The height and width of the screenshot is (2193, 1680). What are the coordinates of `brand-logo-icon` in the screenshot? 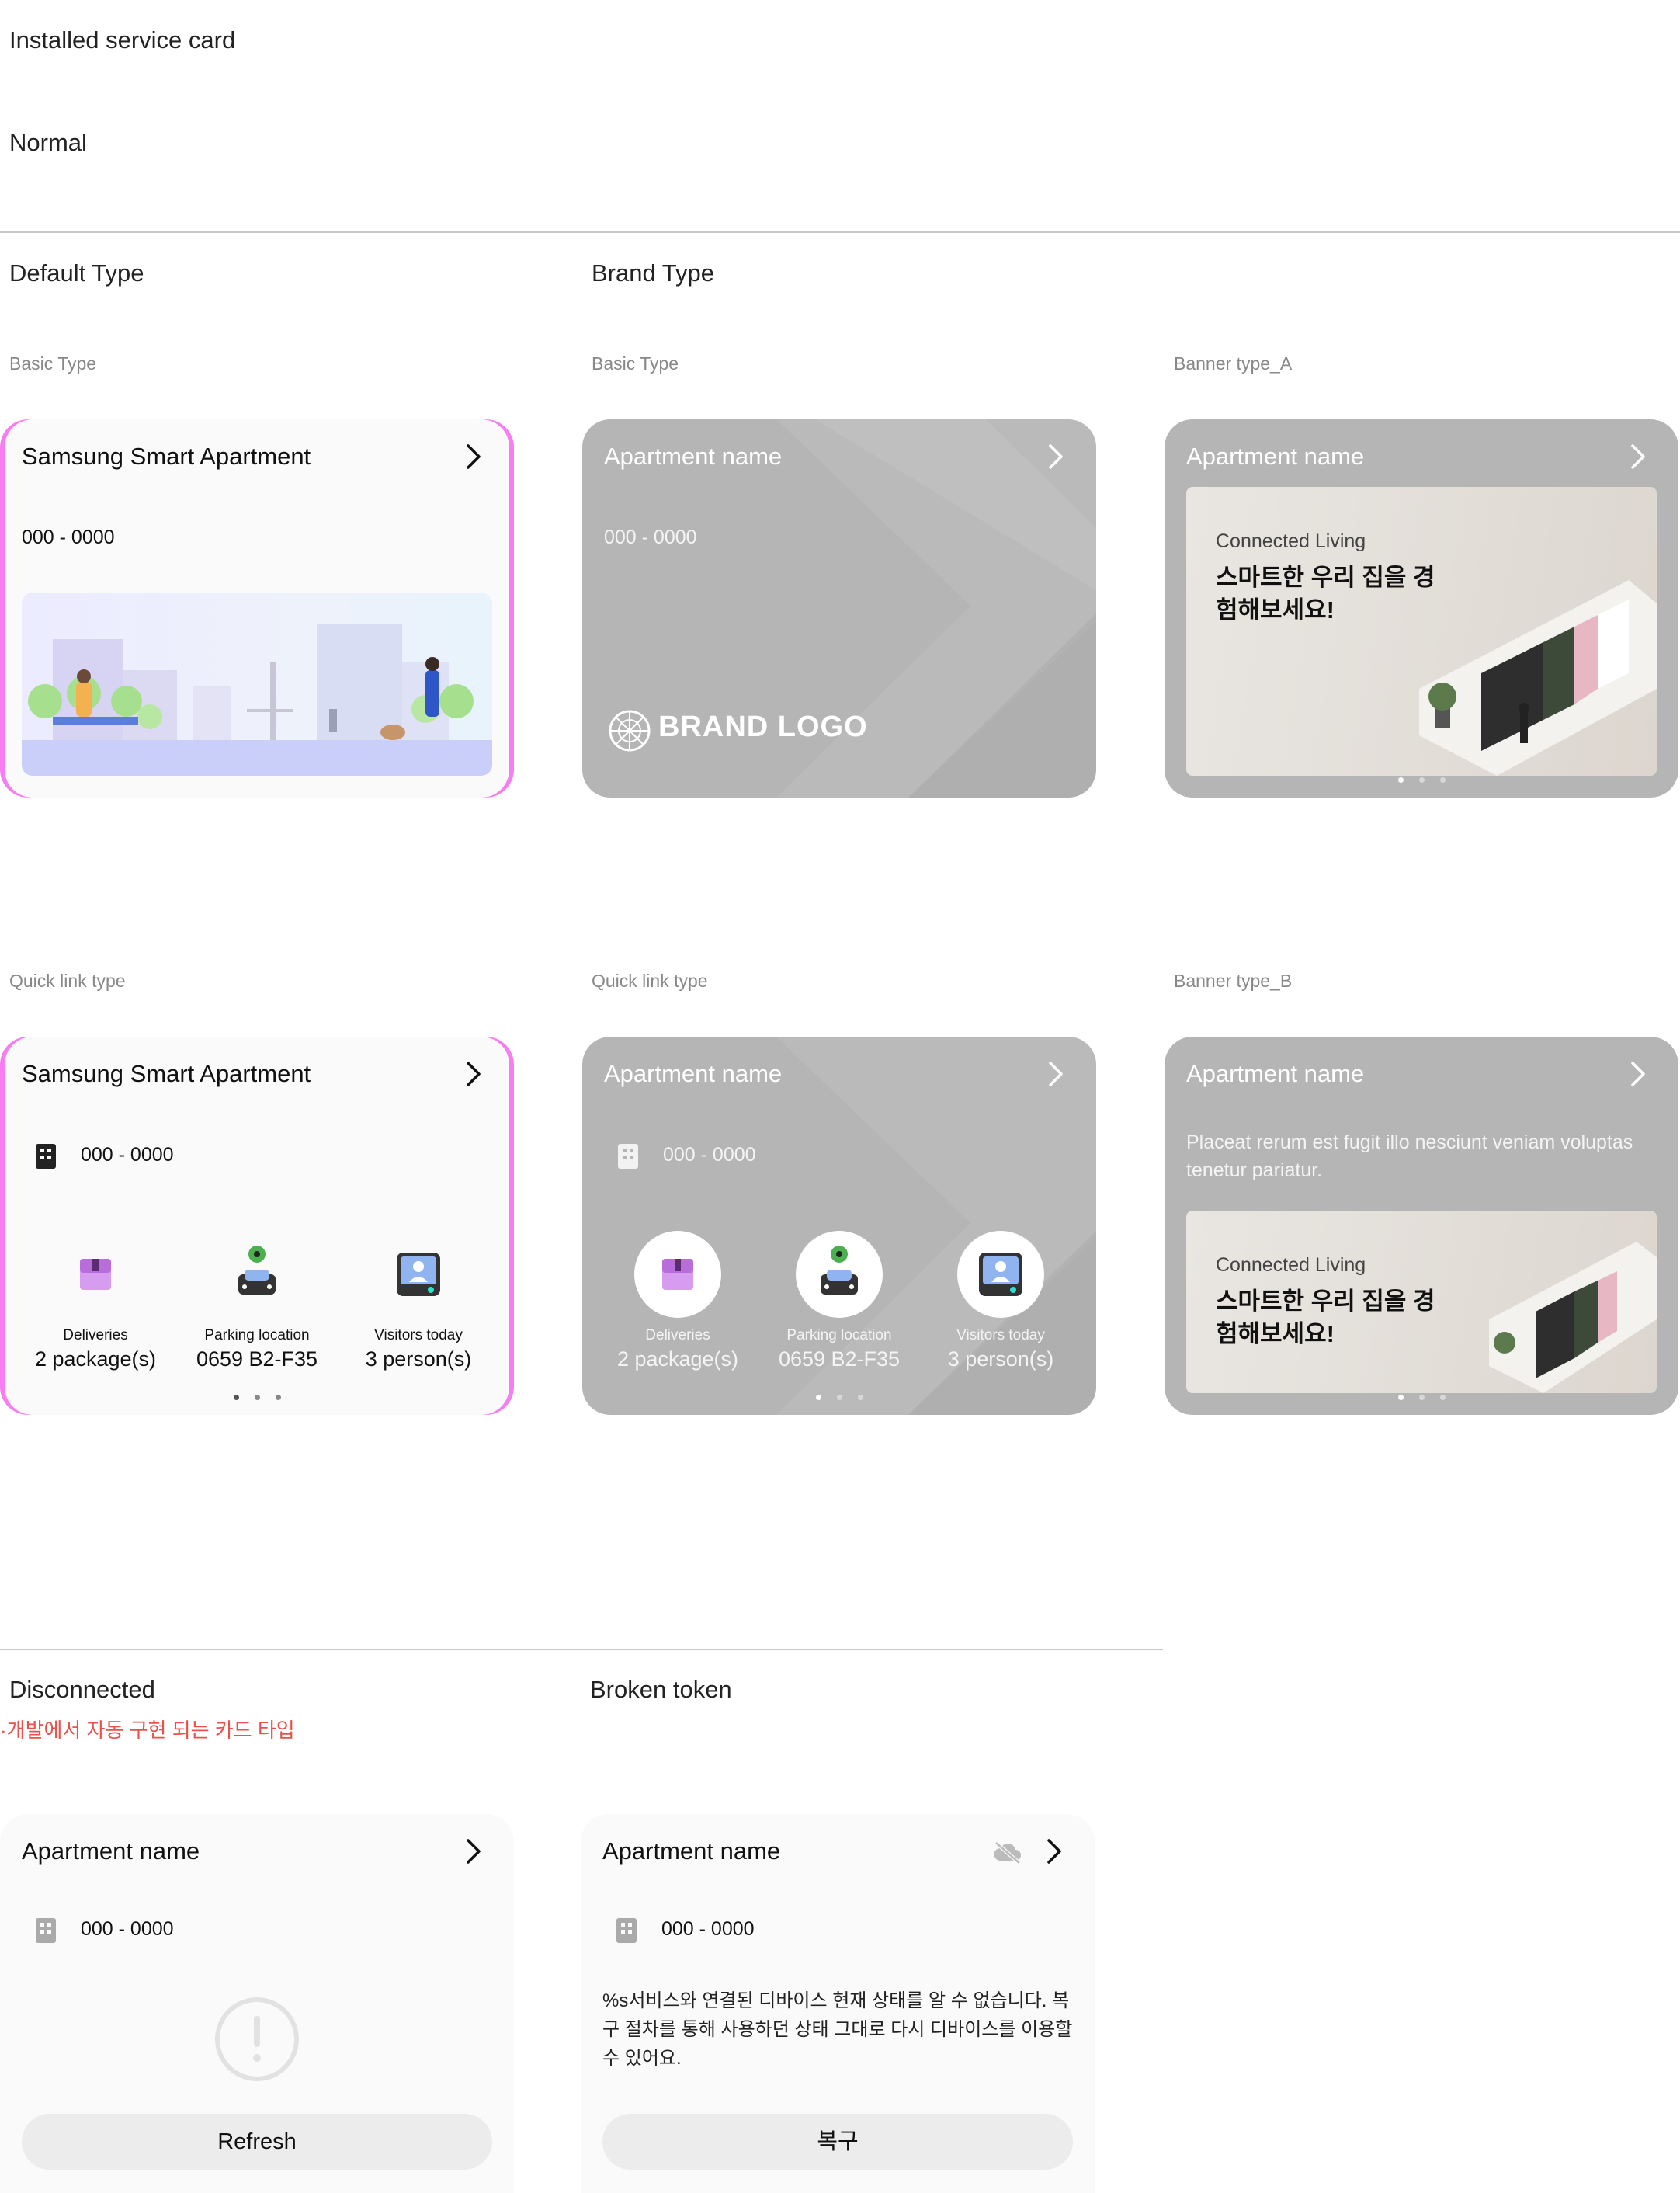 It's located at (629, 730).